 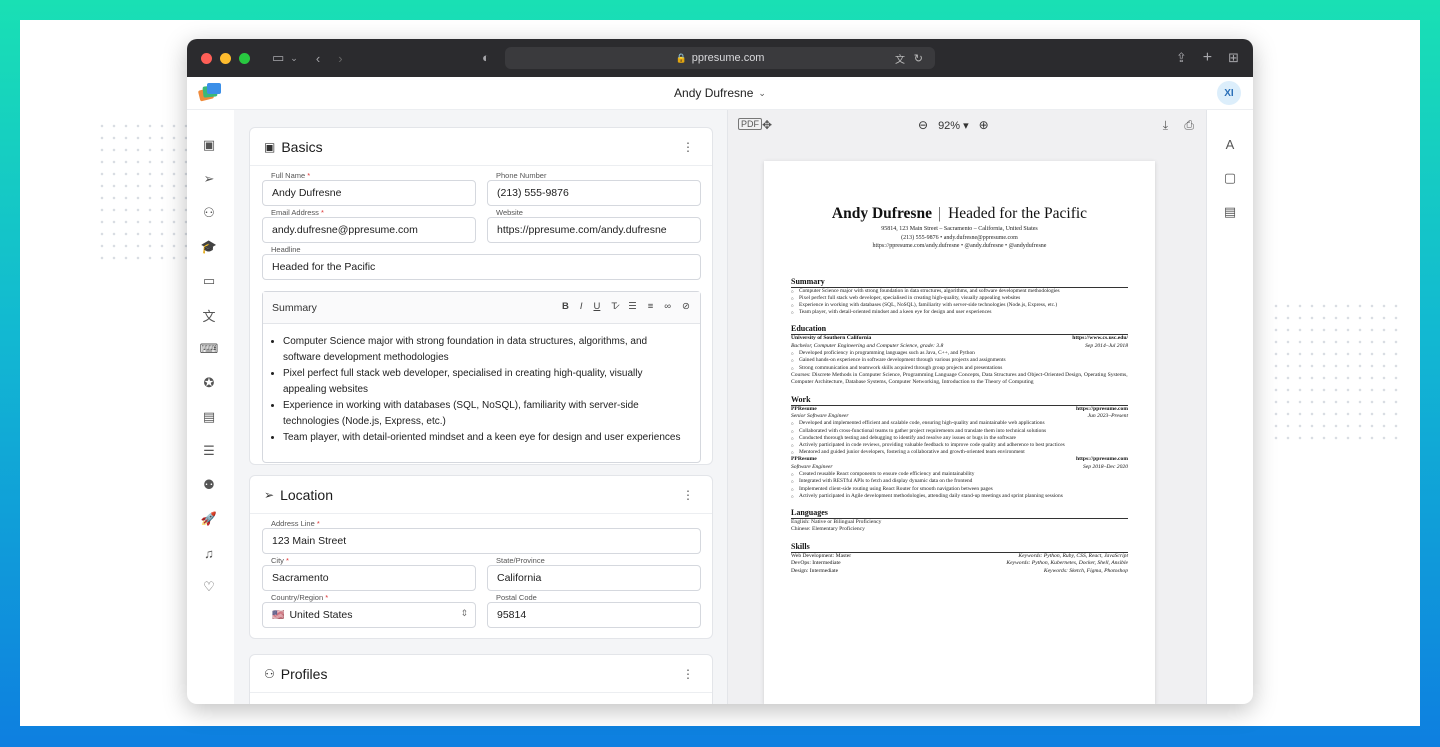 I want to click on volunteer-icon: ♡, so click(x=209, y=587).